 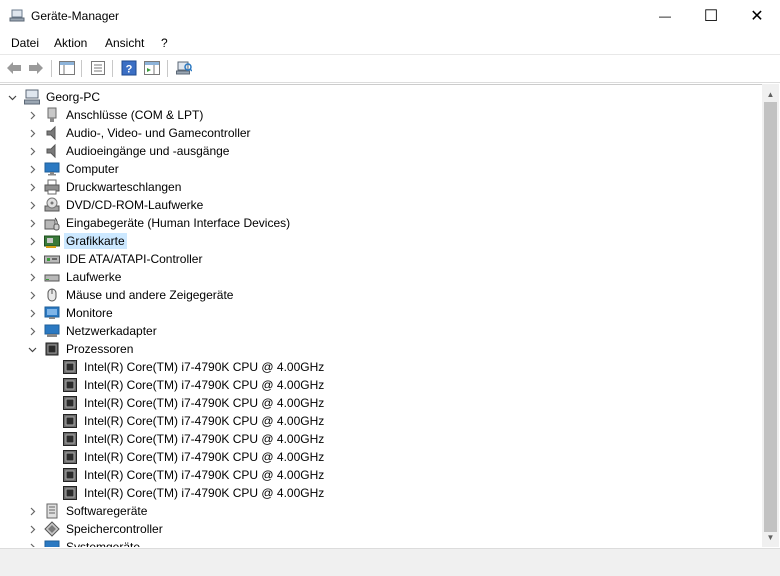 I want to click on tree-category-node: Druckwarteschlangen, so click(x=104, y=187).